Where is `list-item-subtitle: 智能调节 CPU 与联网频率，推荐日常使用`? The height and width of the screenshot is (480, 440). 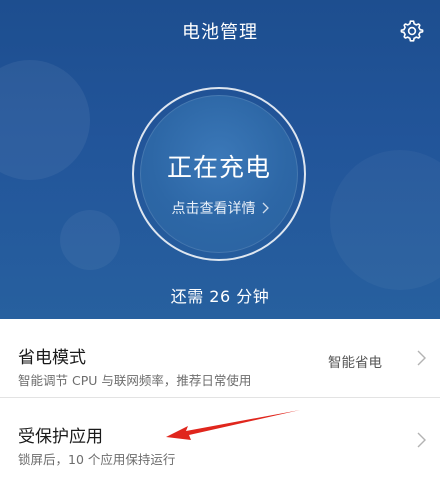 list-item-subtitle: 智能调节 CPU 与联网频率，推荐日常使用 is located at coordinates (135, 380).